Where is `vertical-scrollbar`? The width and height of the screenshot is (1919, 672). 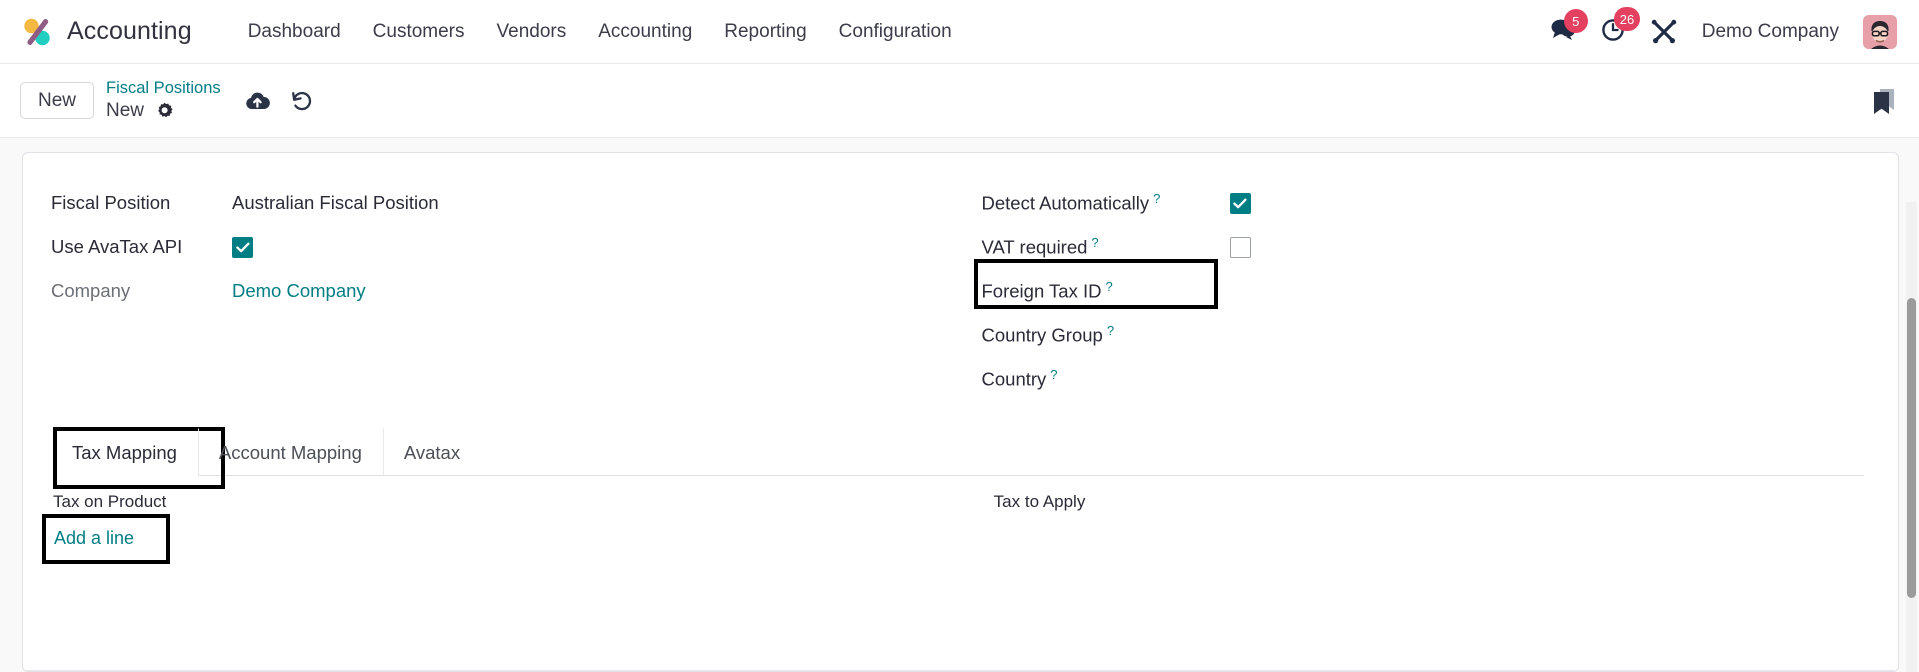
vertical-scrollbar is located at coordinates (1911, 437).